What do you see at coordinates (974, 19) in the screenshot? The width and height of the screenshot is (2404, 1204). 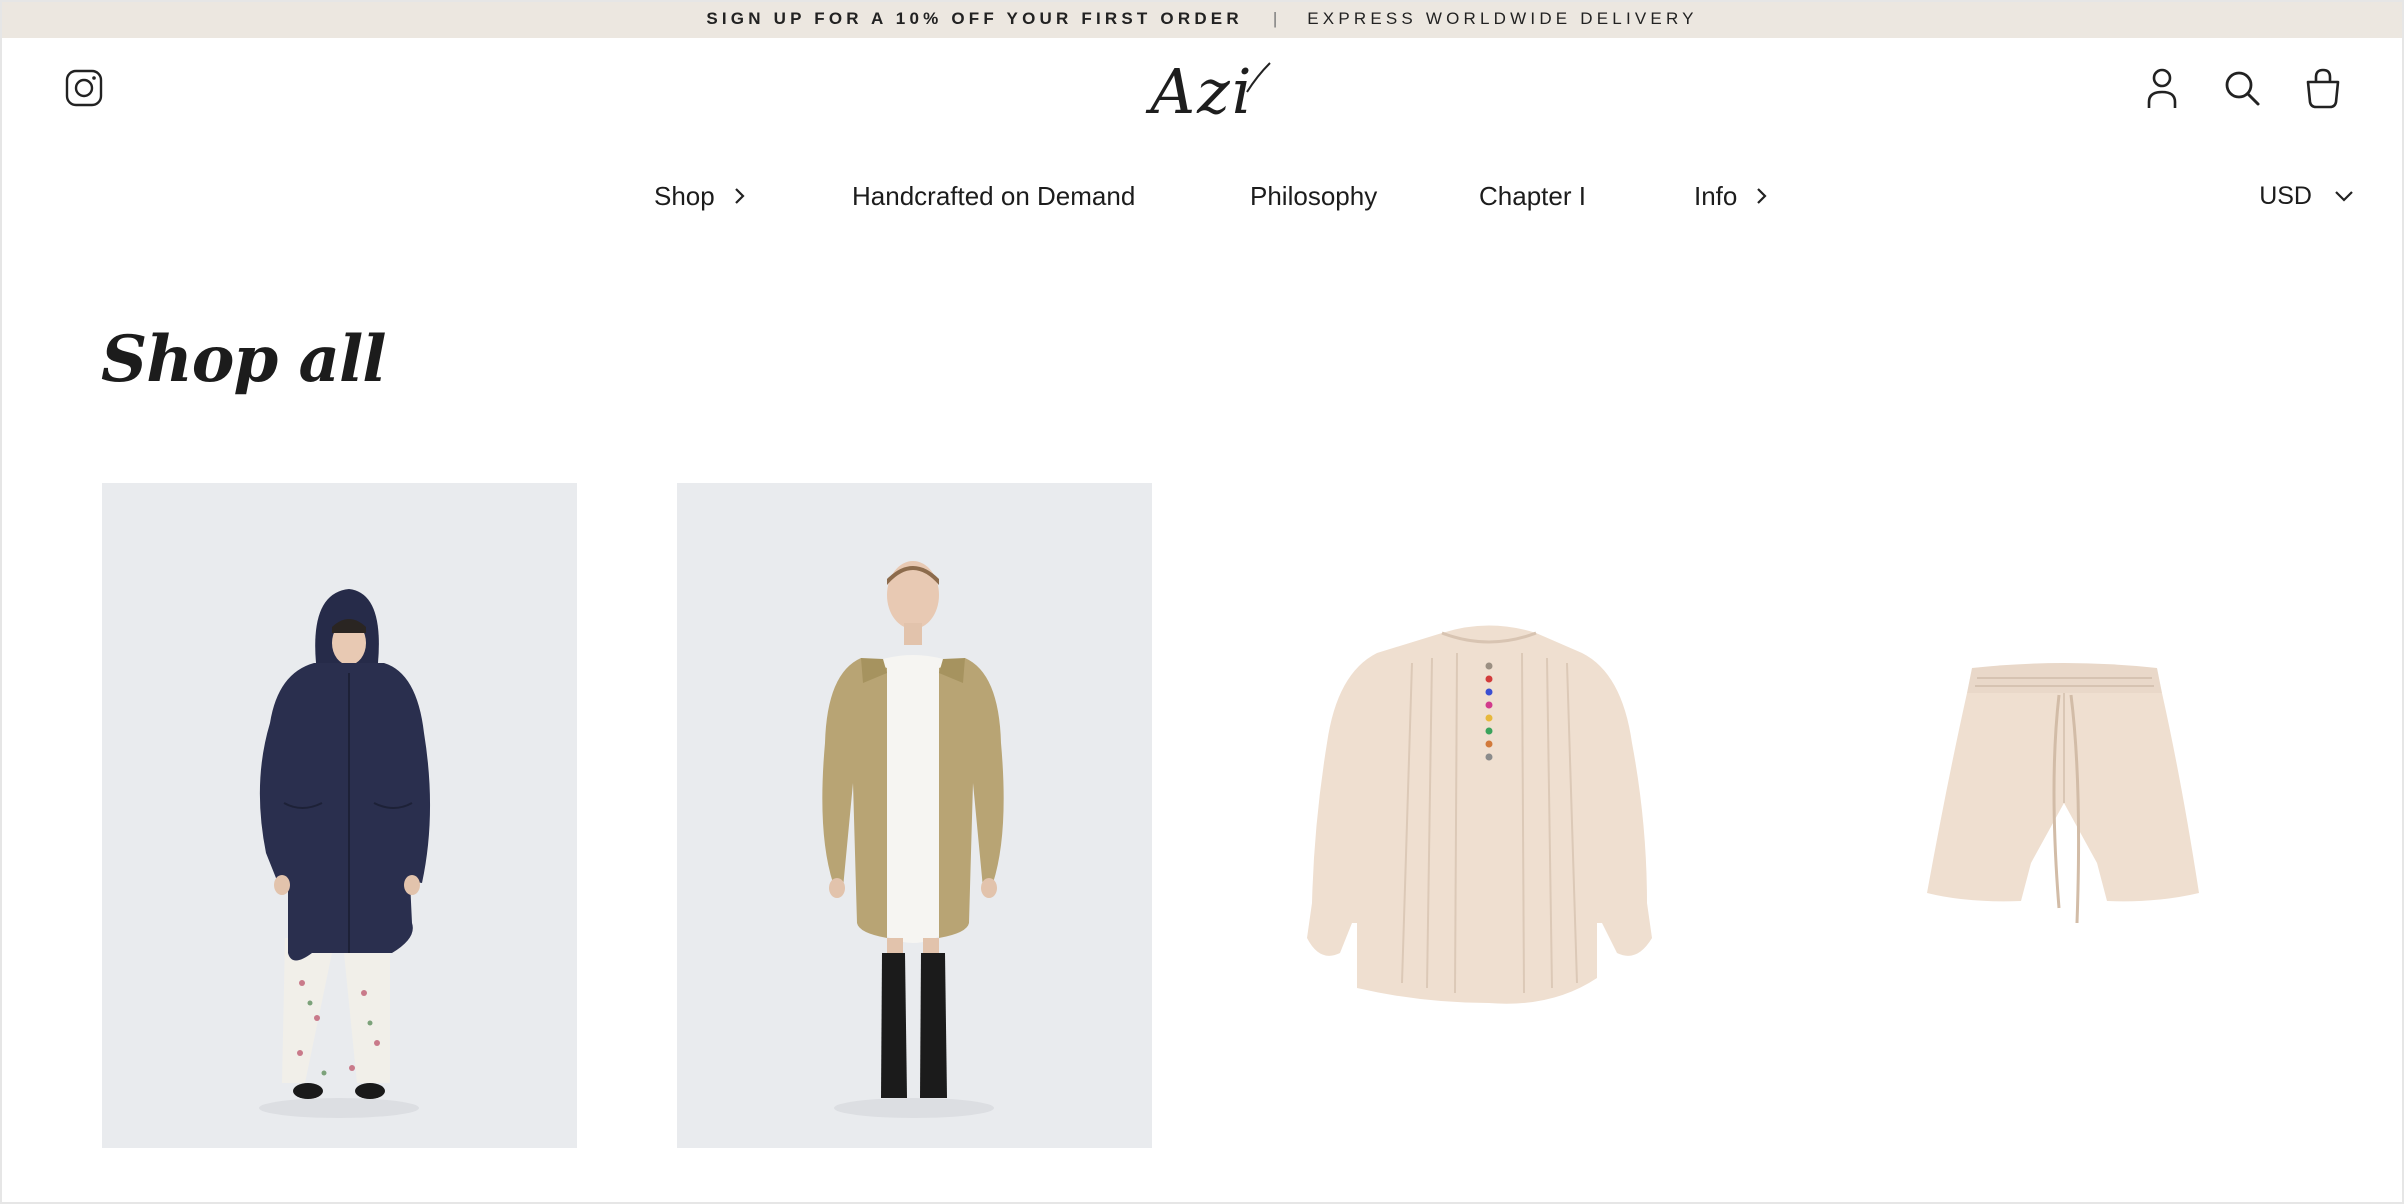 I see `announcement-signup: SIGN UP FOR A 10% OFF YOUR FIRST ORDER` at bounding box center [974, 19].